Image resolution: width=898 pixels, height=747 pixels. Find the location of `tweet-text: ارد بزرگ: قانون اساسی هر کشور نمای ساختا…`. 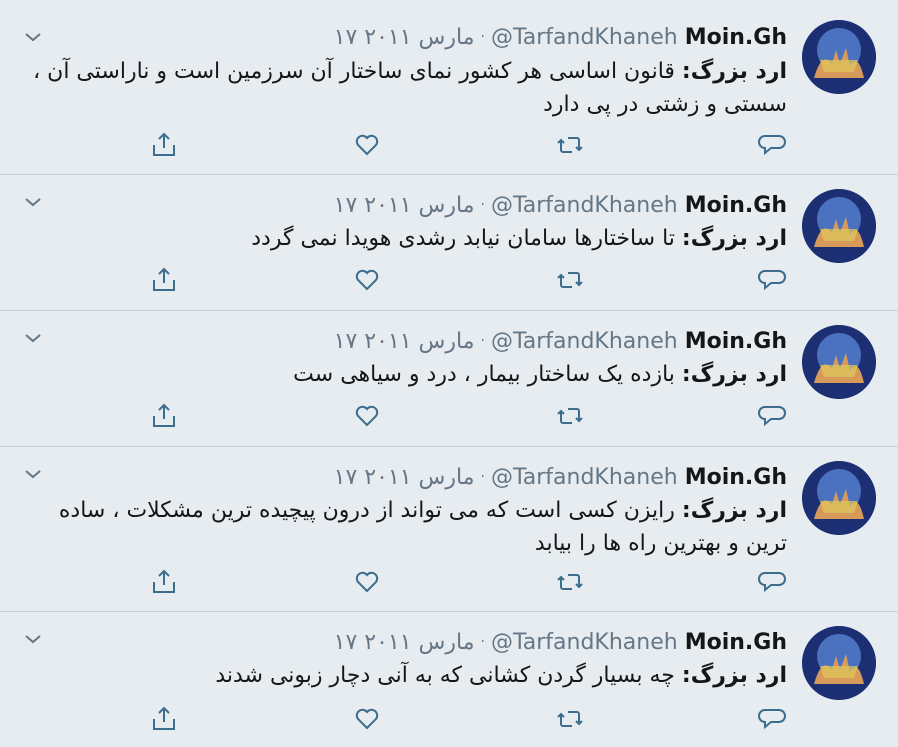

tweet-text: ارد بزرگ: قانون اساسی هر کشور نمای ساختا… is located at coordinates (409, 88).